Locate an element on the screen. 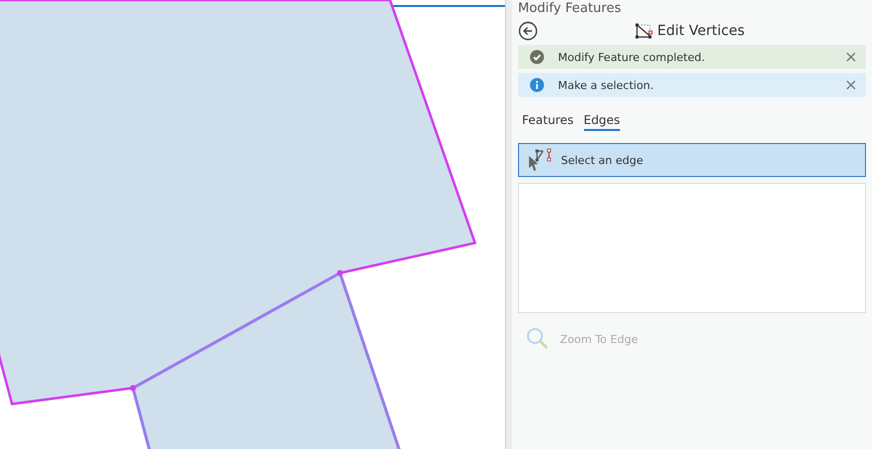 Image resolution: width=872 pixels, height=449 pixels. select-edge-button: Select an edge is located at coordinates (692, 160).